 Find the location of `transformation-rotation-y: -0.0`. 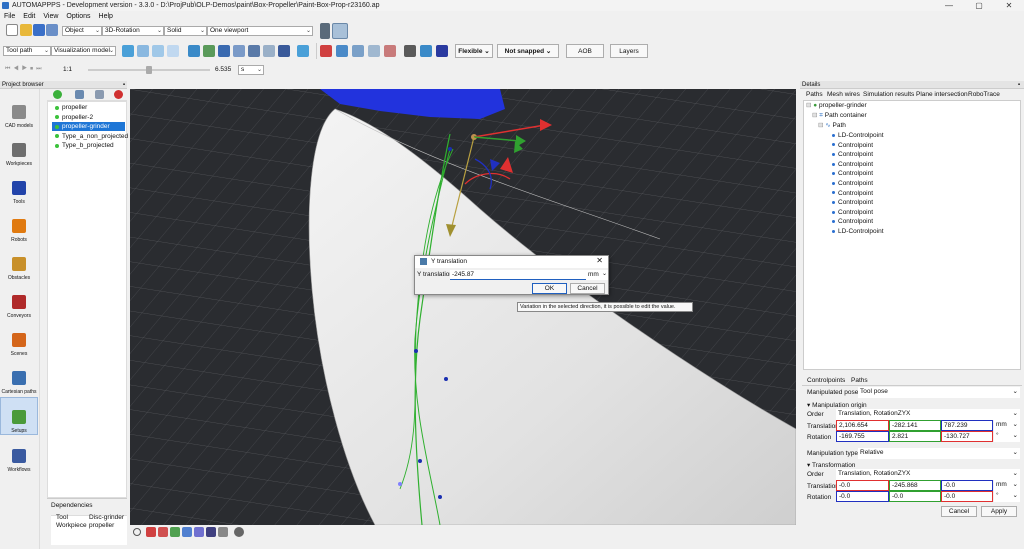

transformation-rotation-y: -0.0 is located at coordinates (915, 496).